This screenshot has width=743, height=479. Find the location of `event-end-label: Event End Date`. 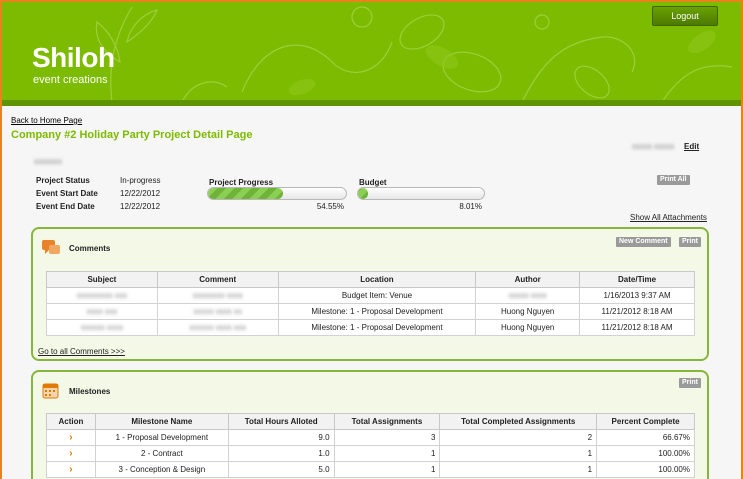

event-end-label: Event End Date is located at coordinates (65, 206).